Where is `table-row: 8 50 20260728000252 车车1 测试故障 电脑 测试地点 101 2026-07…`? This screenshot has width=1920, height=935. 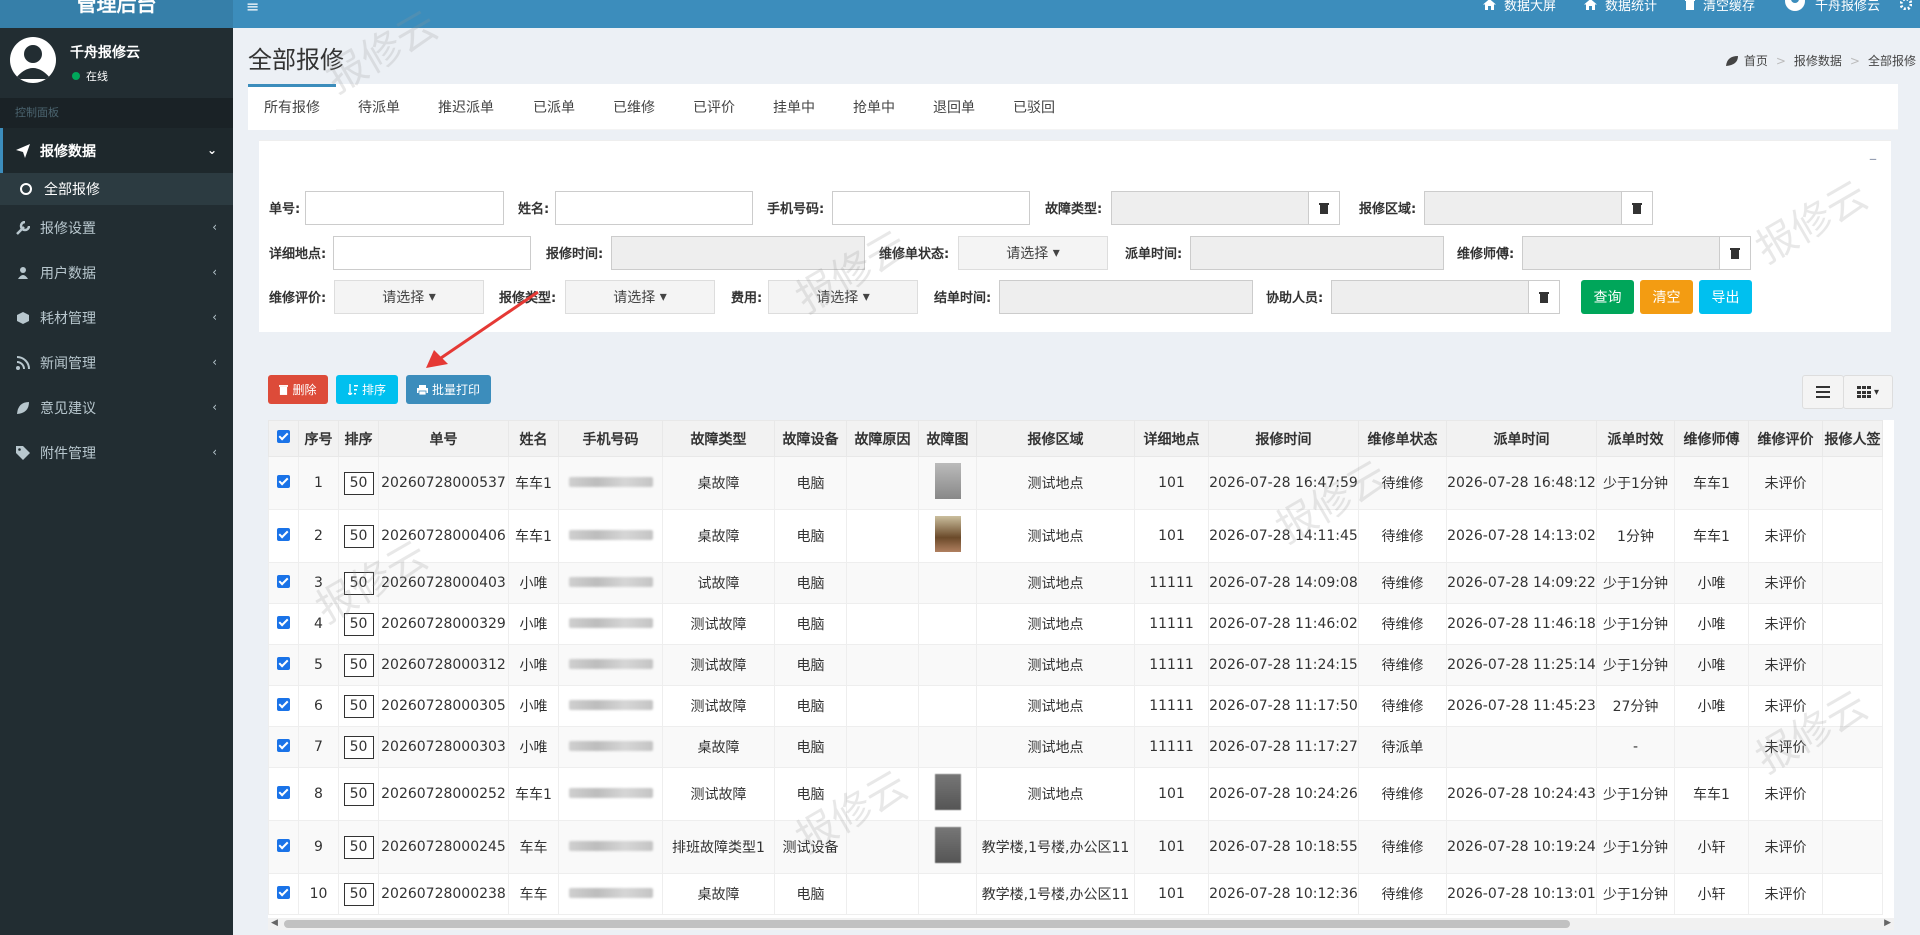 table-row: 8 50 20260728000252 车车1 测试故障 电脑 测试地点 101 2026-07… is located at coordinates (1075, 794).